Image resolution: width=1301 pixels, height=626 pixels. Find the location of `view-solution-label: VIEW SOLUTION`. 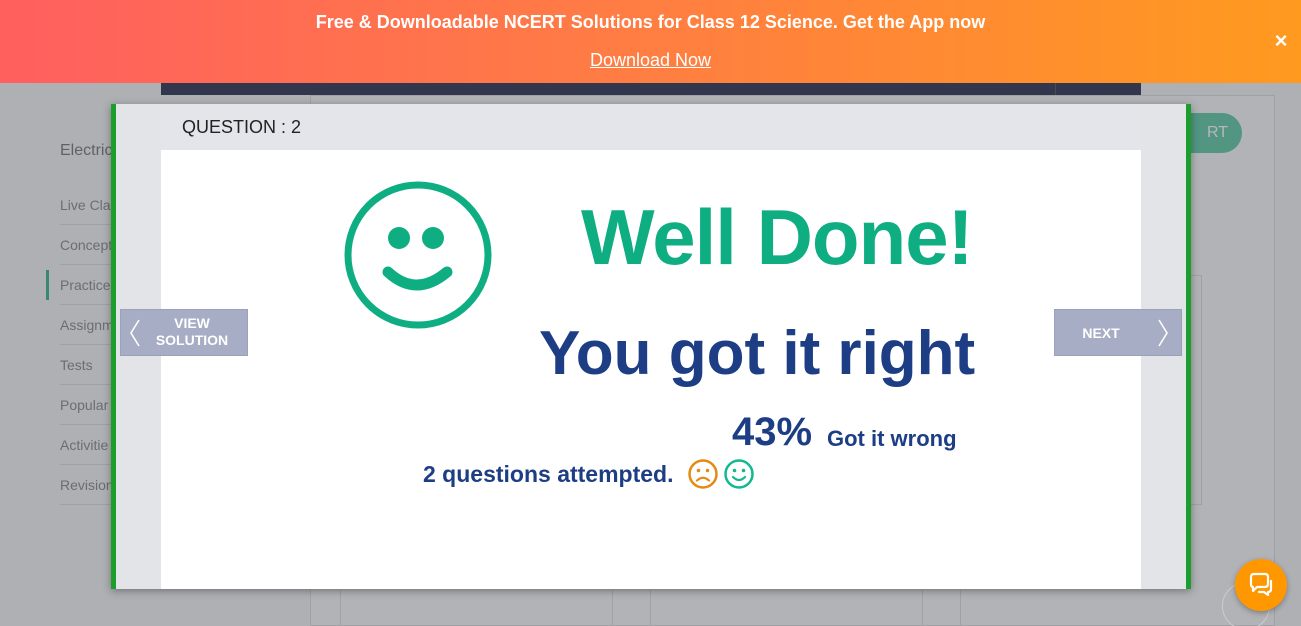

view-solution-label: VIEW SOLUTION is located at coordinates (192, 332).